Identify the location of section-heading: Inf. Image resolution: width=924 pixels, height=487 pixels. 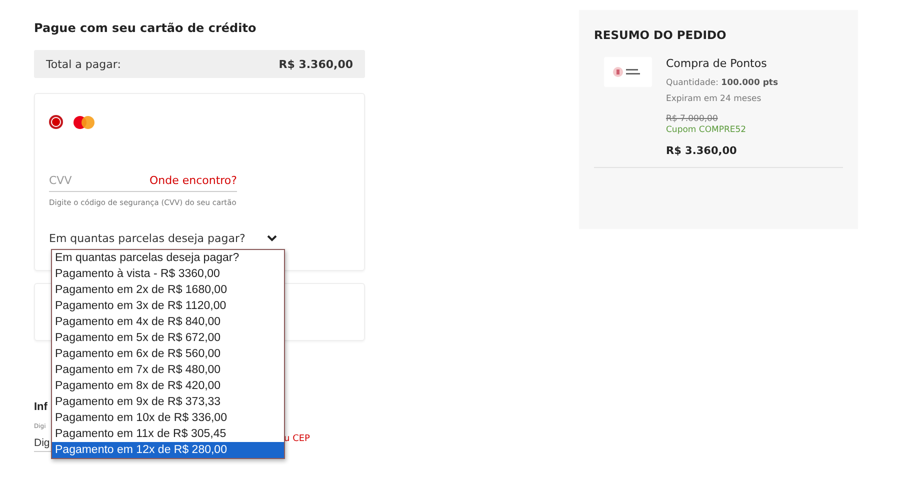
(41, 407).